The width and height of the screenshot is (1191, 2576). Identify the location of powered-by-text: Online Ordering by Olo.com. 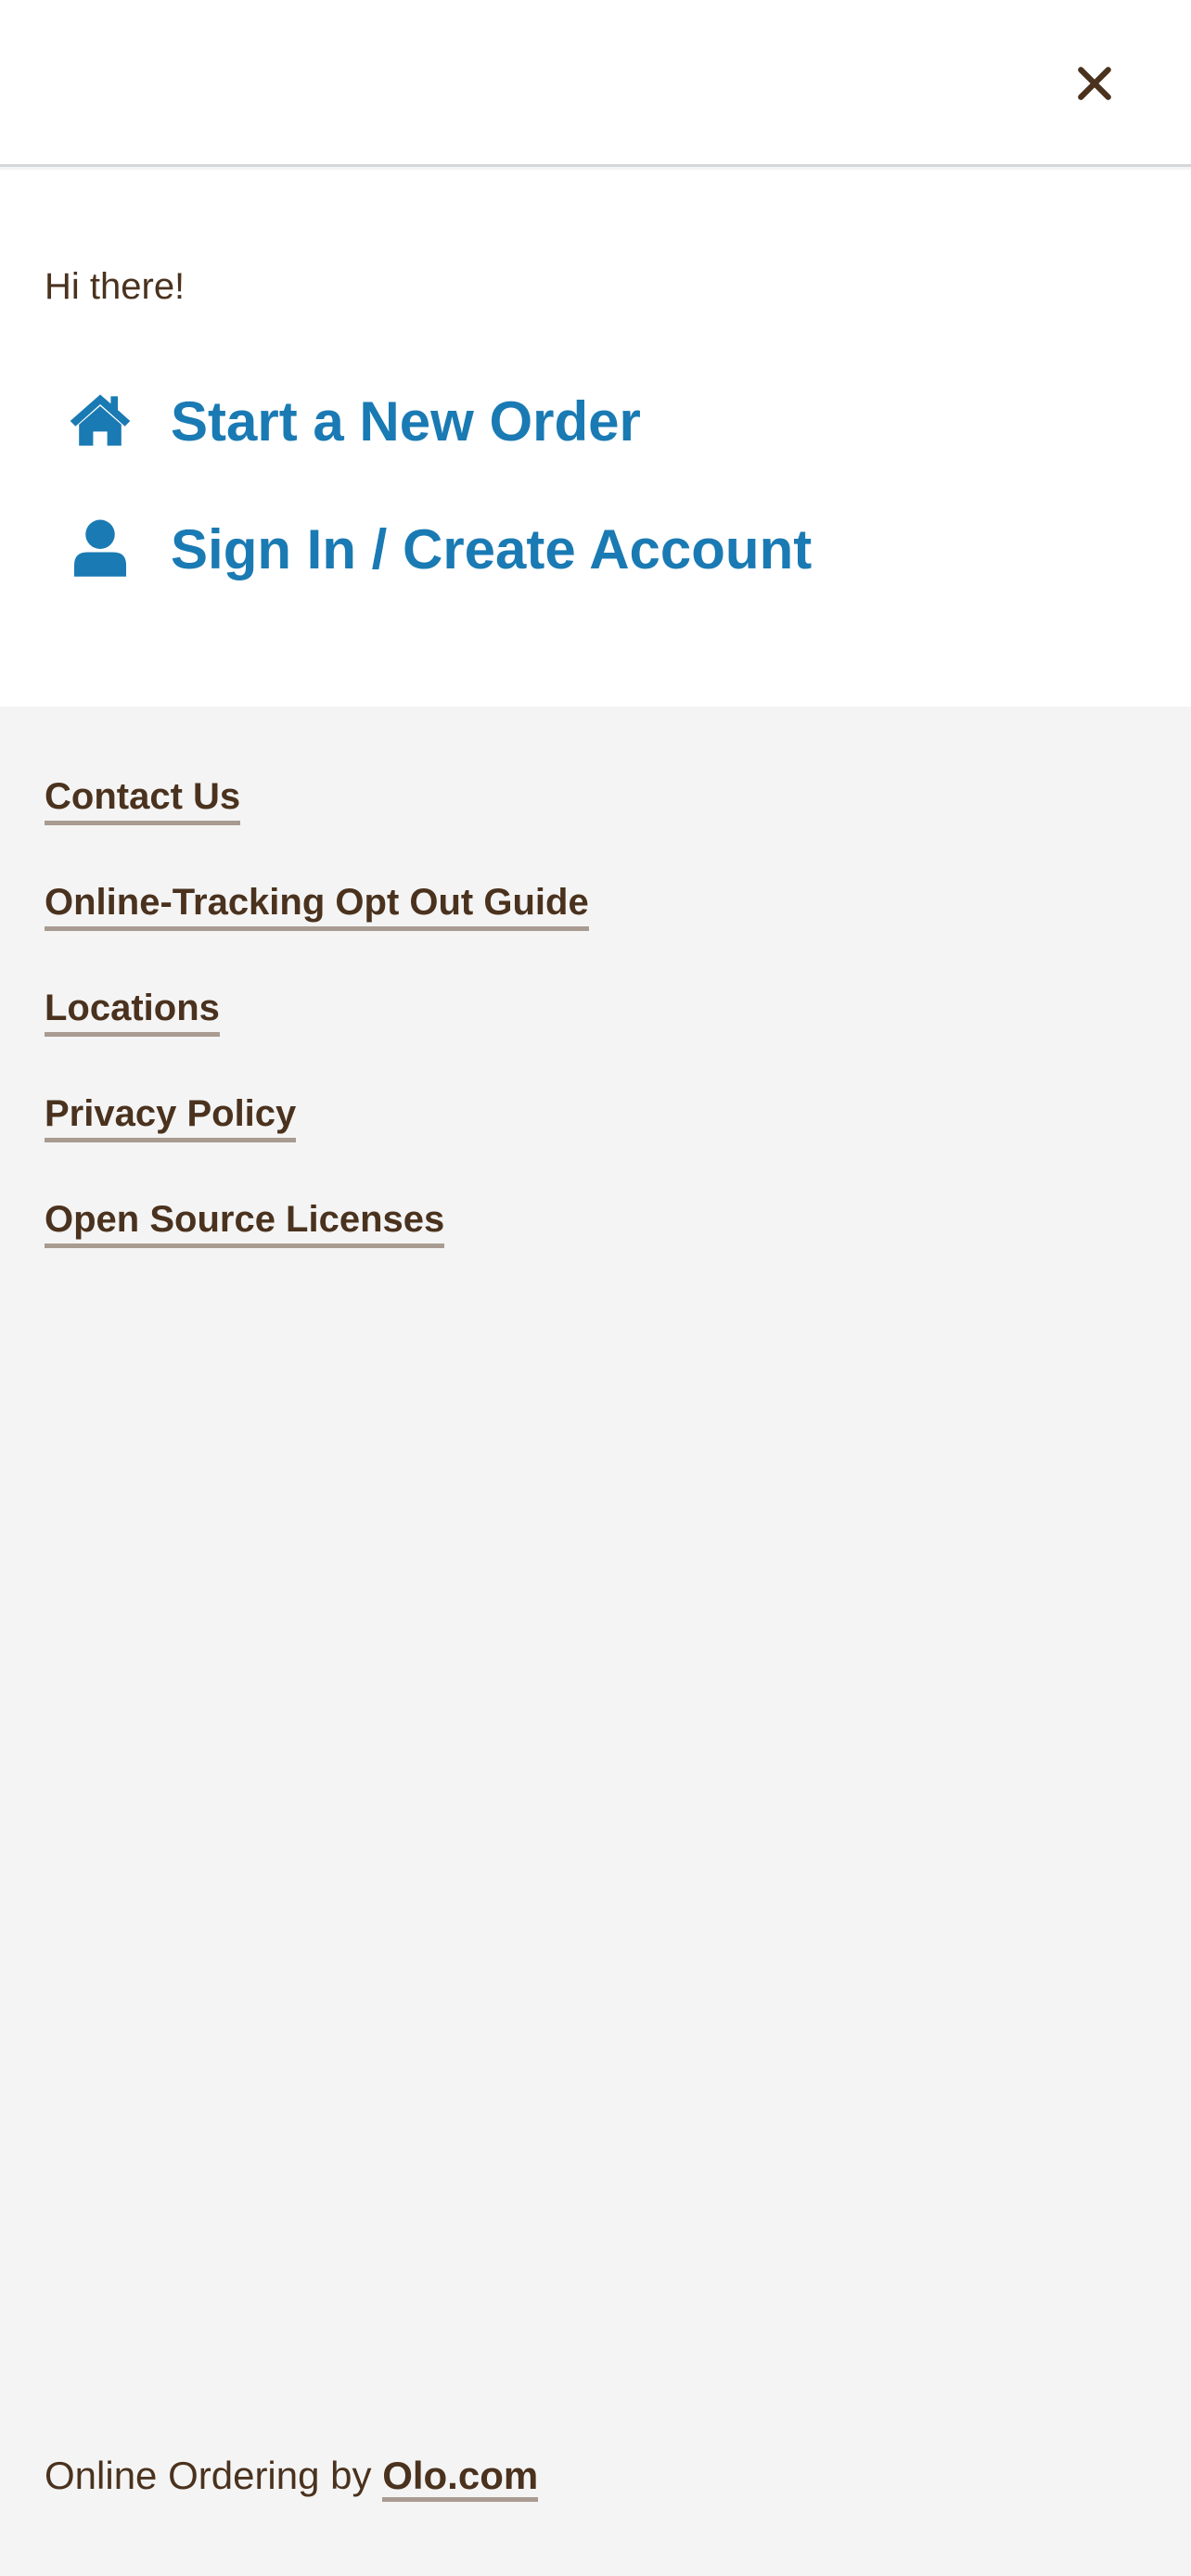
(292, 2477).